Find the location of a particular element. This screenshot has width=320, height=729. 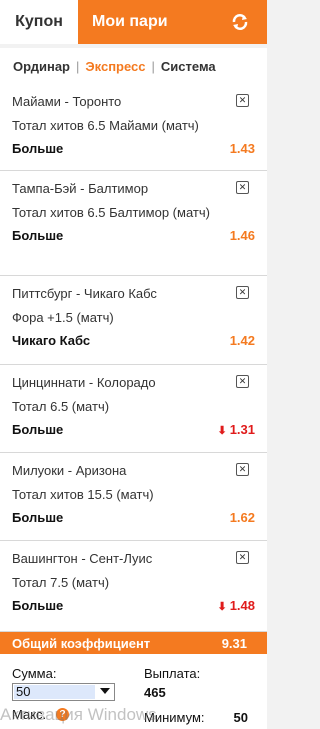

market-name: Тотал 6.5 (матч) is located at coordinates (61, 406).